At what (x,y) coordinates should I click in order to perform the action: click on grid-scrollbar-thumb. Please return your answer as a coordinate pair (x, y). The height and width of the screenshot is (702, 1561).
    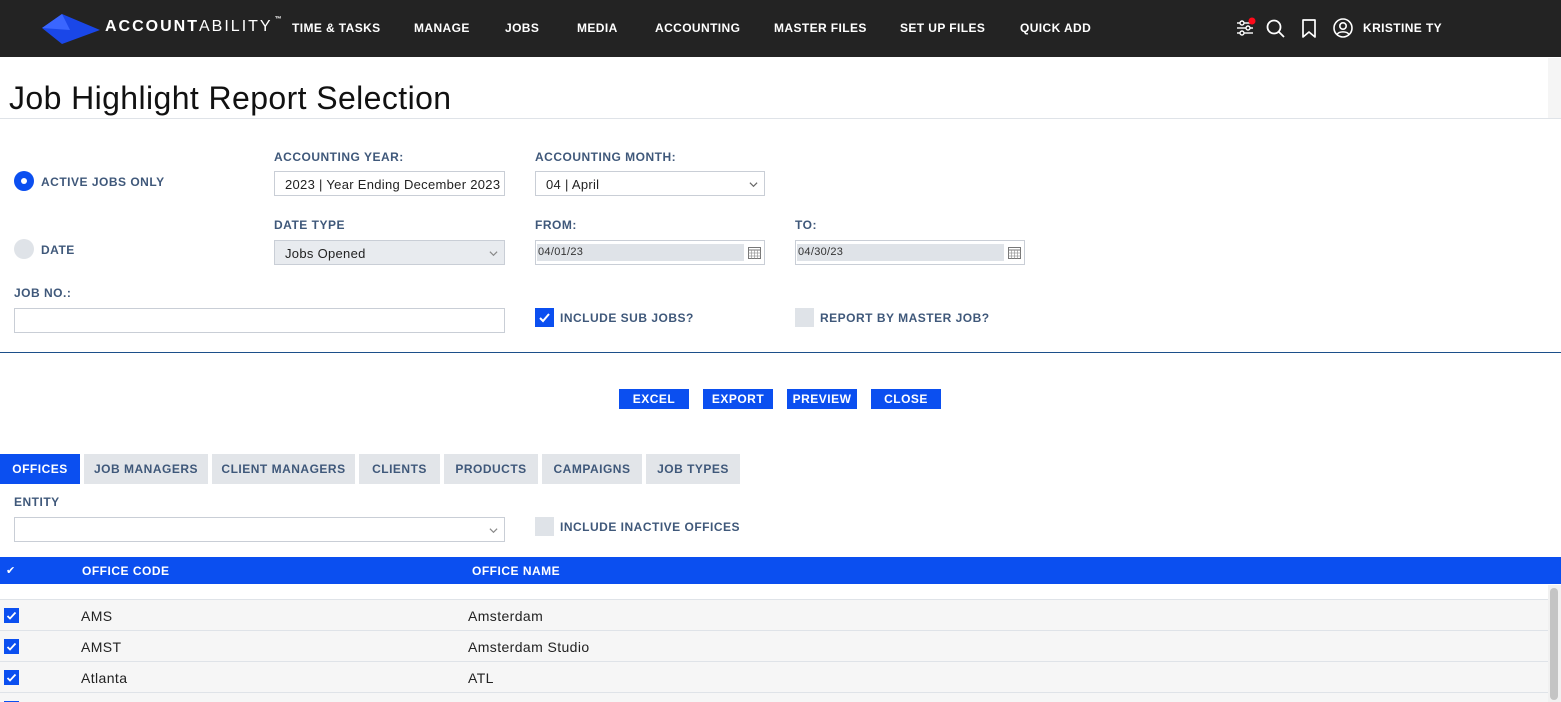
    Looking at the image, I should click on (1554, 644).